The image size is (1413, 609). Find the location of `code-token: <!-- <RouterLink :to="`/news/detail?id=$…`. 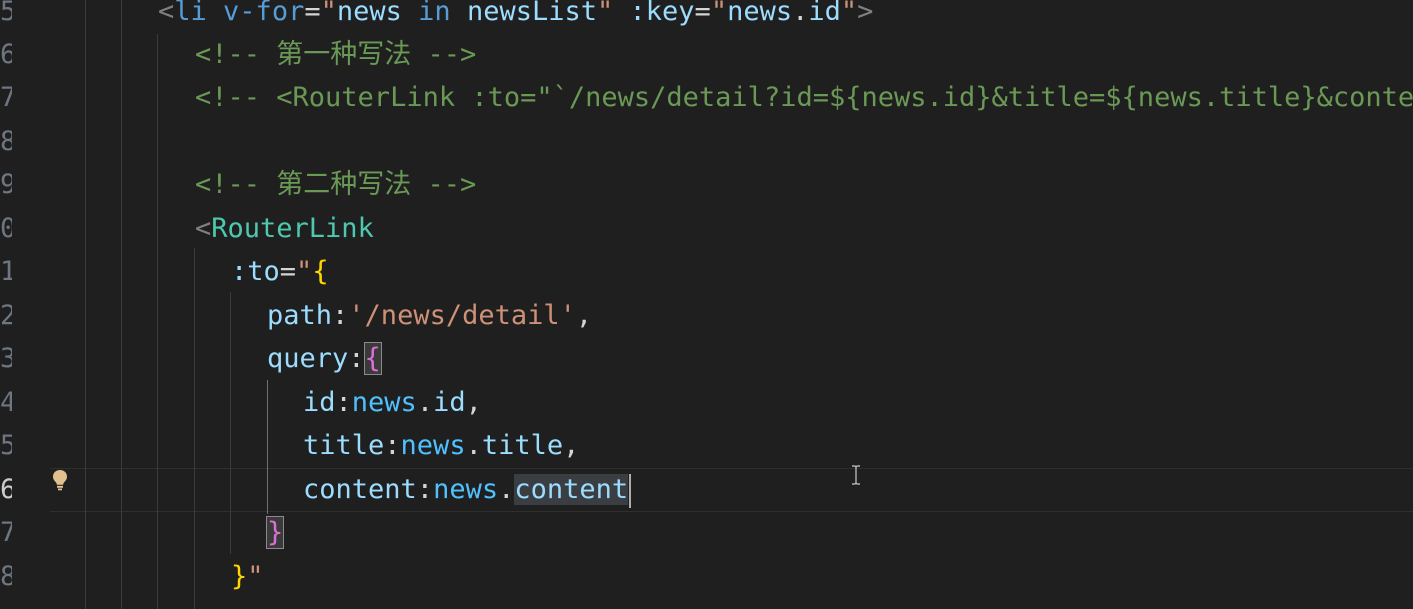

code-token: <!-- <RouterLink :to="`/news/detail?id=$… is located at coordinates (804, 97).